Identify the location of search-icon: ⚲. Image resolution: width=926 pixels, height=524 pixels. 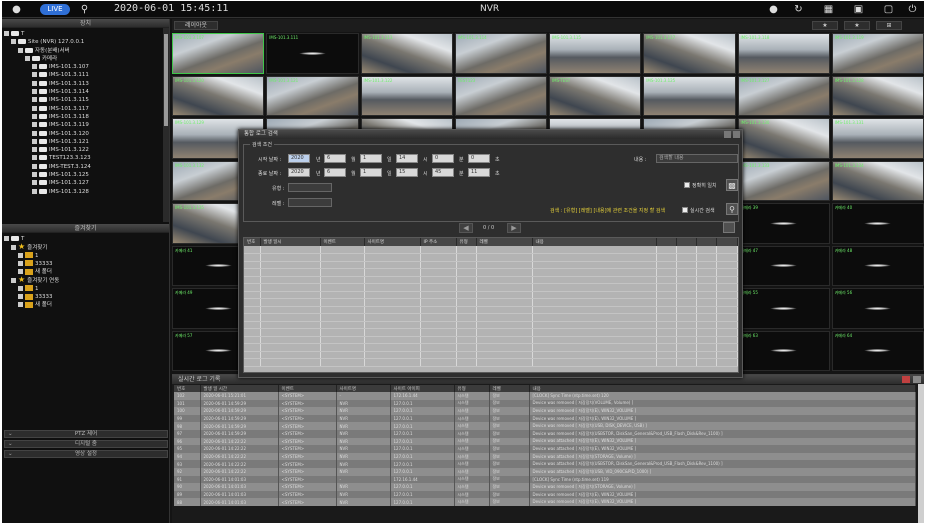
(84, 9).